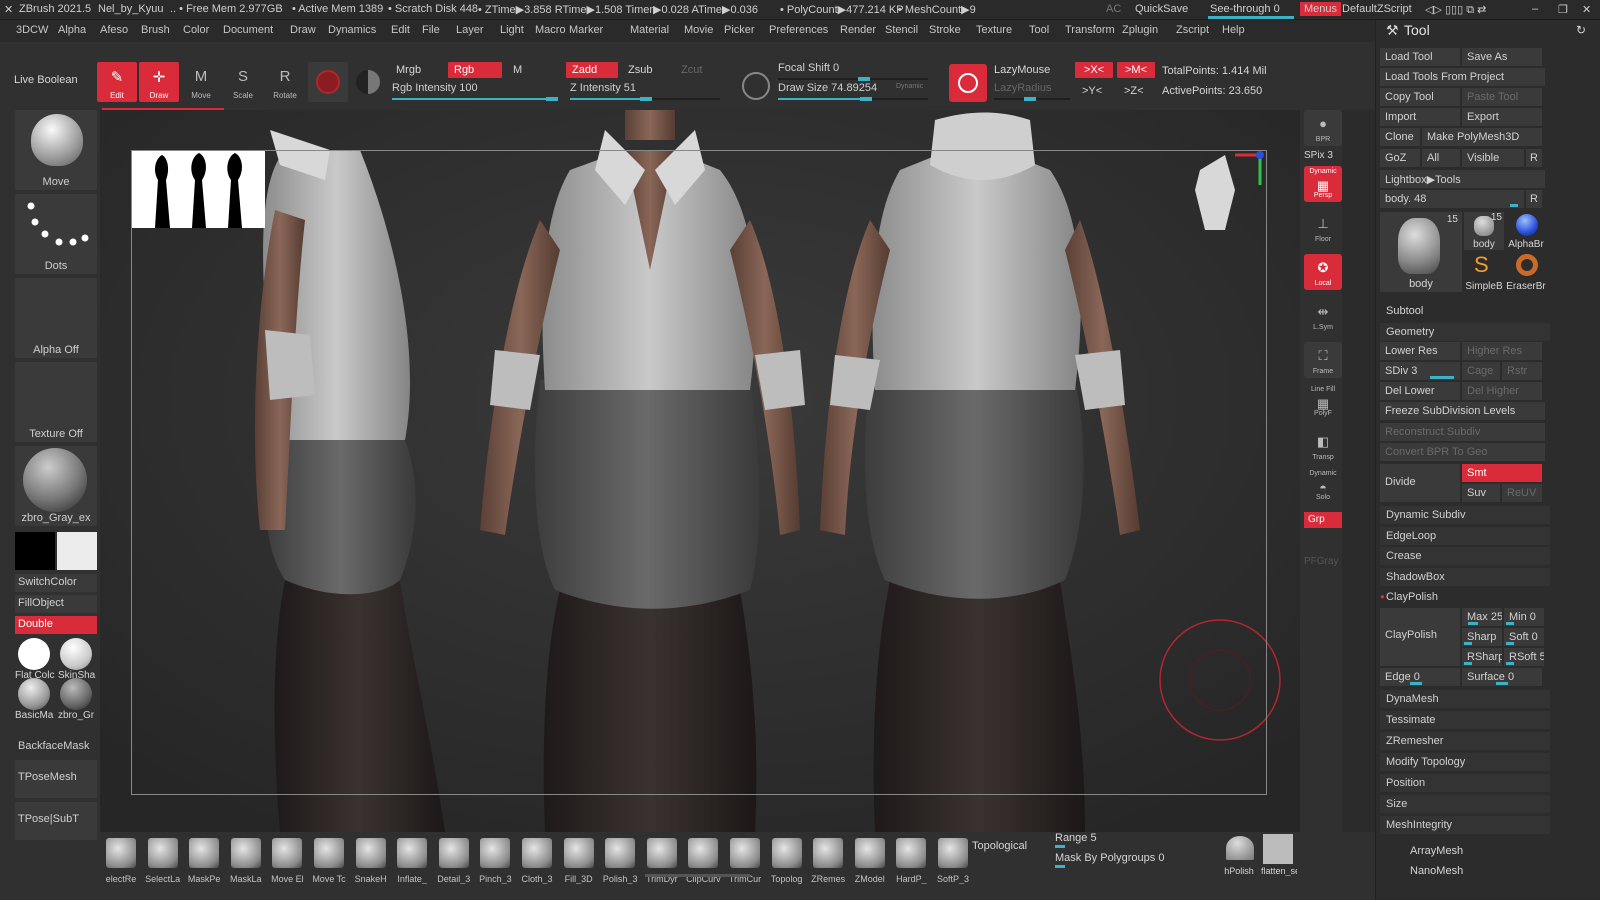 This screenshot has height=900, width=1600. I want to click on claypolish-surface-slider: Surface 0, so click(1502, 677).